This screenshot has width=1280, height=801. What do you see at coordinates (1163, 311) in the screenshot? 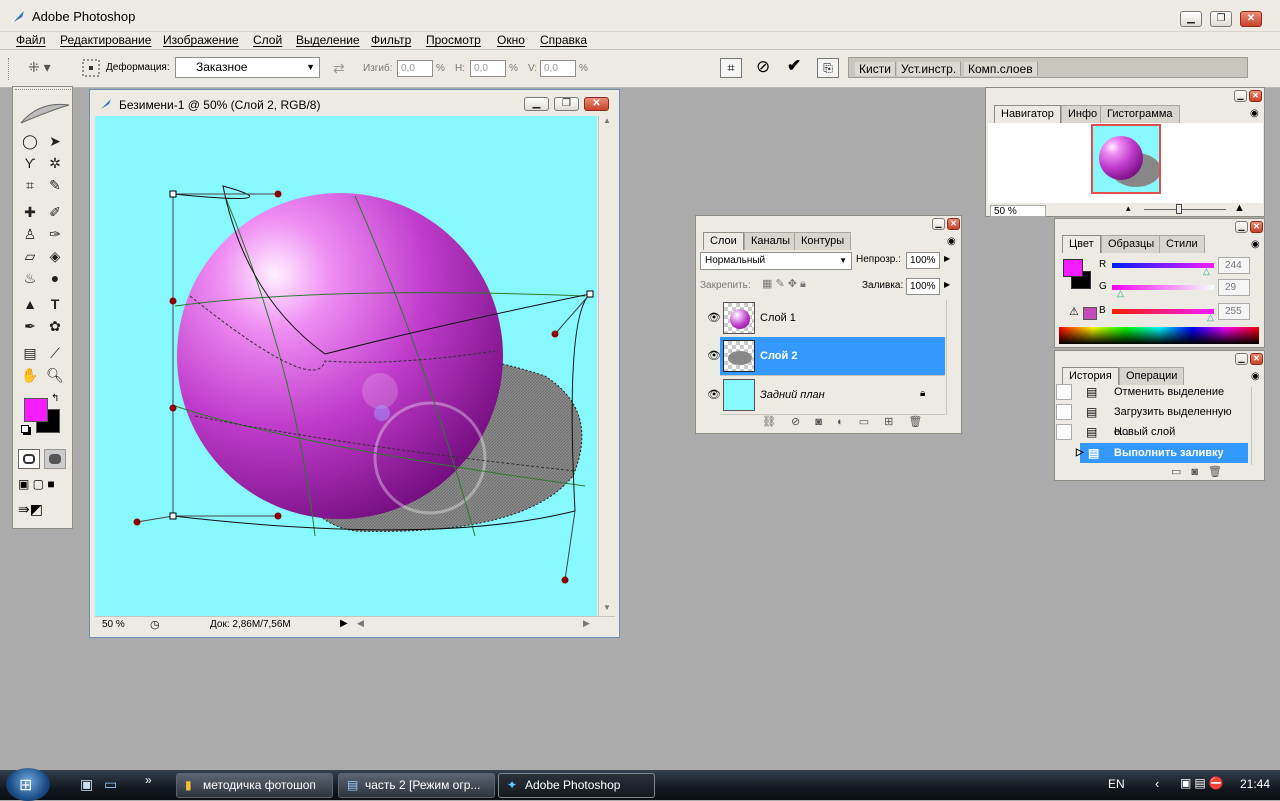
I see `blue-slider-track` at bounding box center [1163, 311].